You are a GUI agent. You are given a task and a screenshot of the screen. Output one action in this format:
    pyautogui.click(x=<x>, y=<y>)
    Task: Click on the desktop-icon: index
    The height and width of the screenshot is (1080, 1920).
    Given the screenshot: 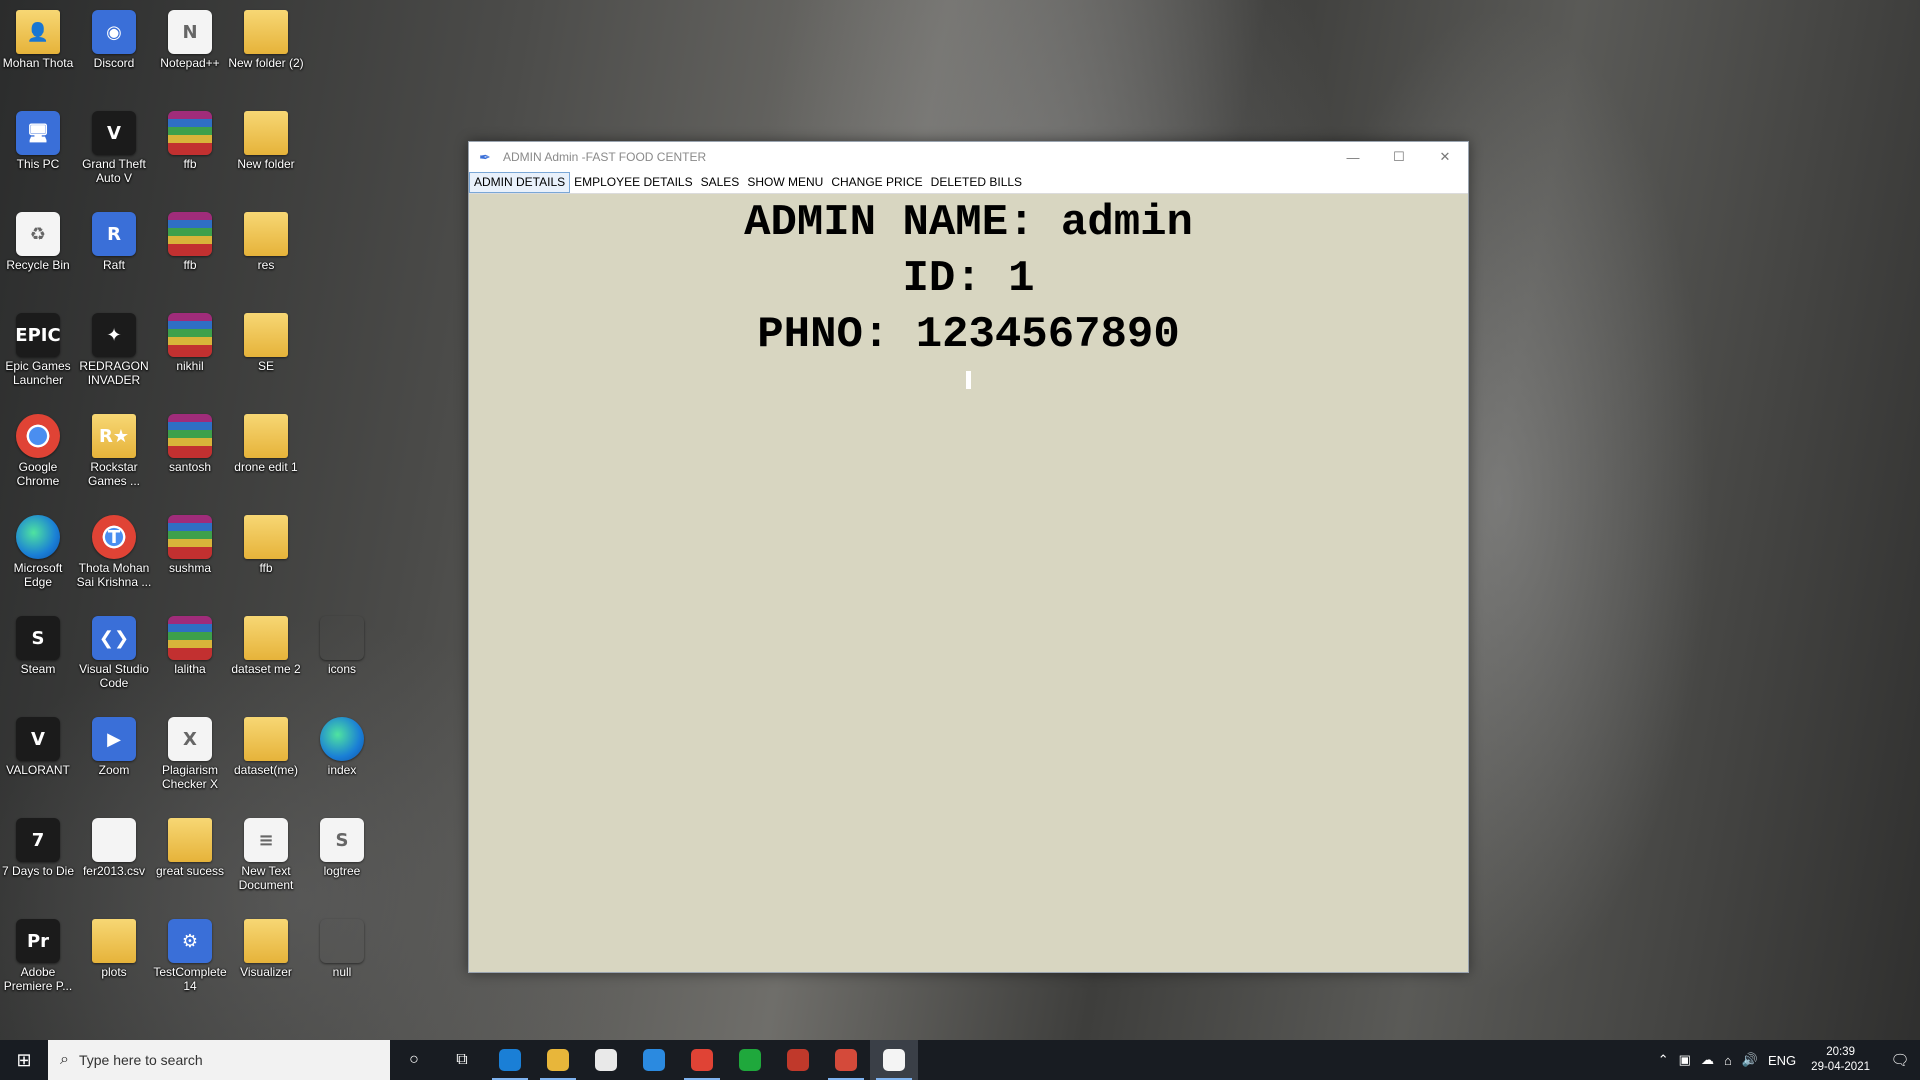 What is the action you would take?
    pyautogui.click(x=342, y=744)
    